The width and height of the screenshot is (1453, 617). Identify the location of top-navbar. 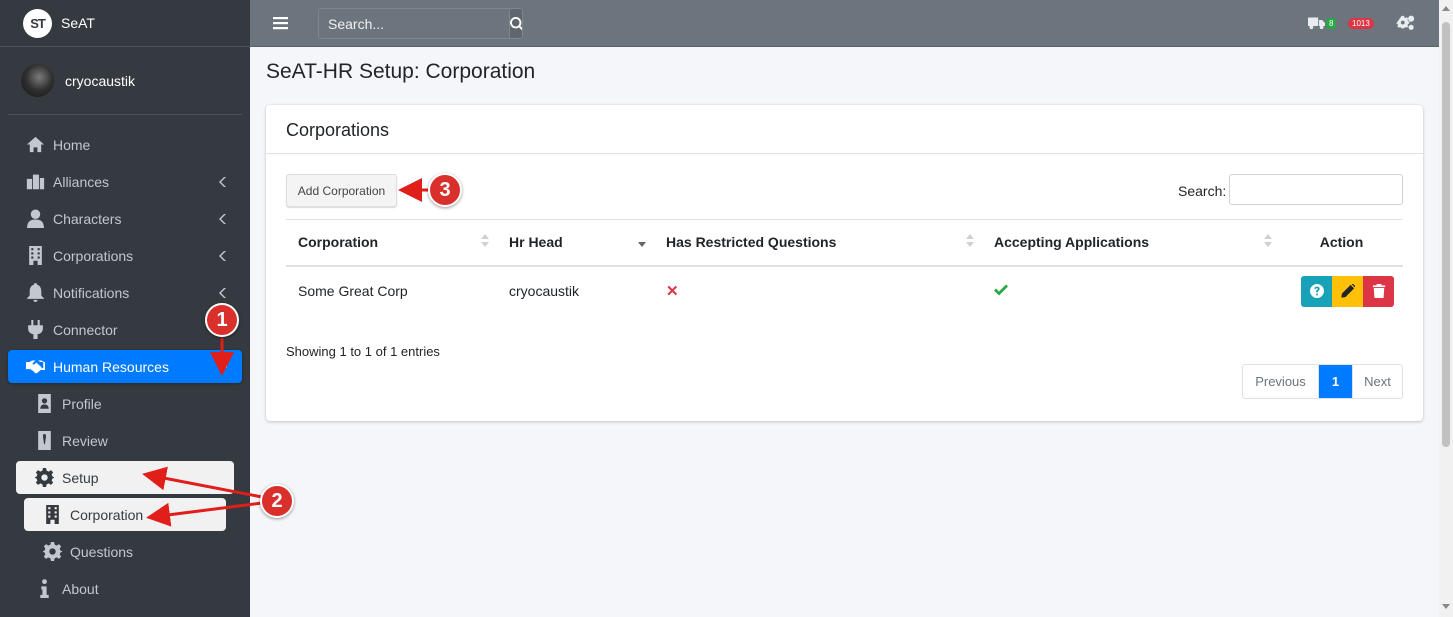
(844, 23).